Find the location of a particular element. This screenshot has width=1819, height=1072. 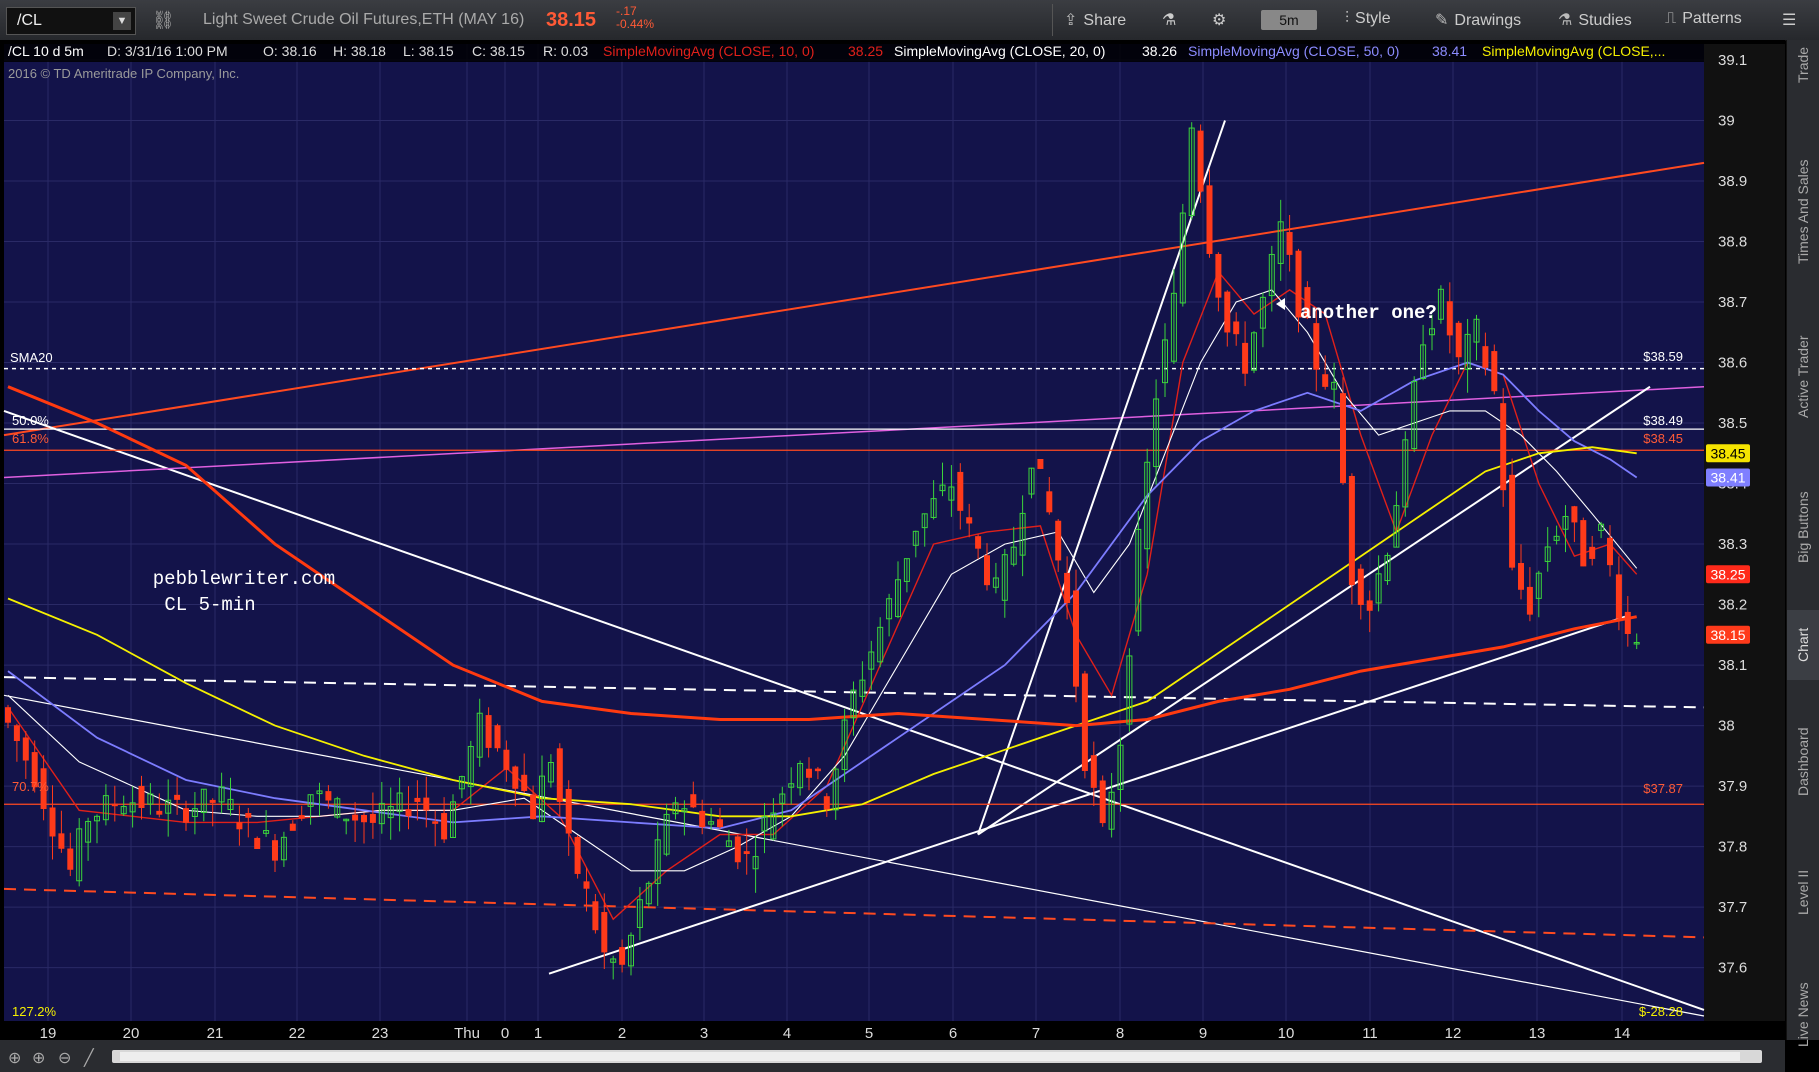

x-tick-label: Thu is located at coordinates (467, 1032).